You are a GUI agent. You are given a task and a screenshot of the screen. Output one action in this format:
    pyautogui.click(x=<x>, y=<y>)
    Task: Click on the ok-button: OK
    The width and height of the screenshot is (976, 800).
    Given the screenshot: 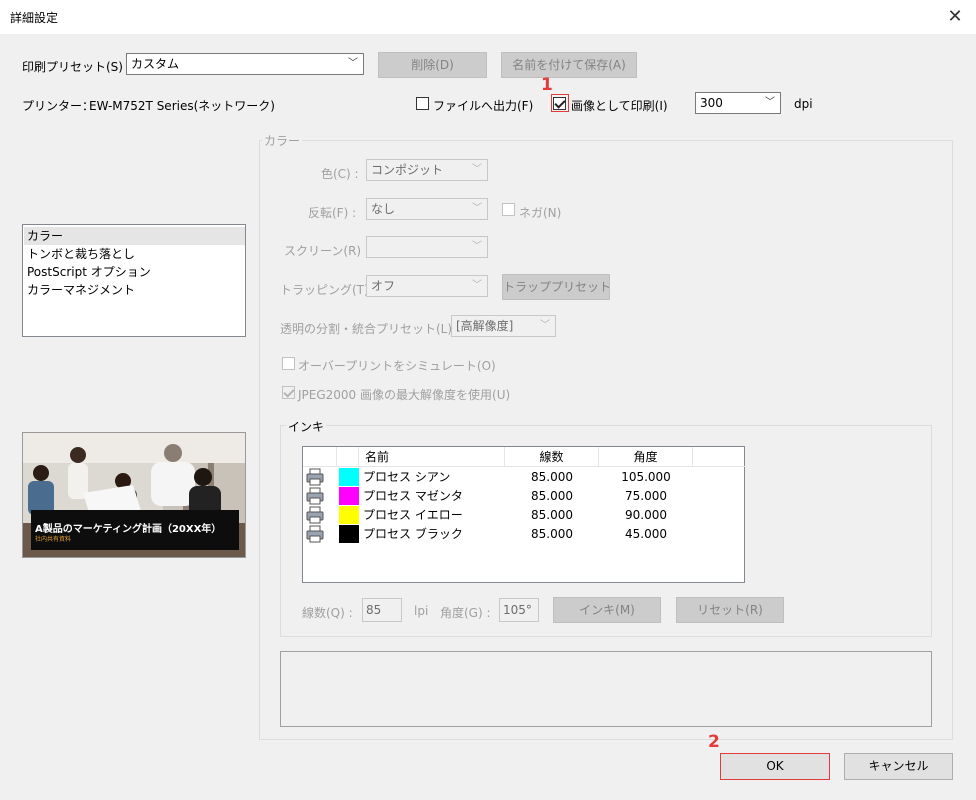 What is the action you would take?
    pyautogui.click(x=775, y=766)
    